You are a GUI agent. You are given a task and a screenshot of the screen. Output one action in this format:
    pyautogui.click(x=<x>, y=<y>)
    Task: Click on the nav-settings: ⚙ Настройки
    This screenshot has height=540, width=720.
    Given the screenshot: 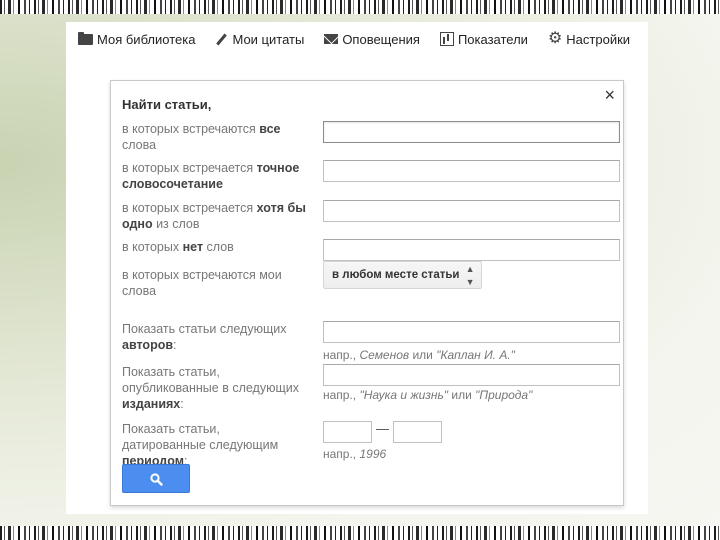 What is the action you would take?
    pyautogui.click(x=589, y=38)
    